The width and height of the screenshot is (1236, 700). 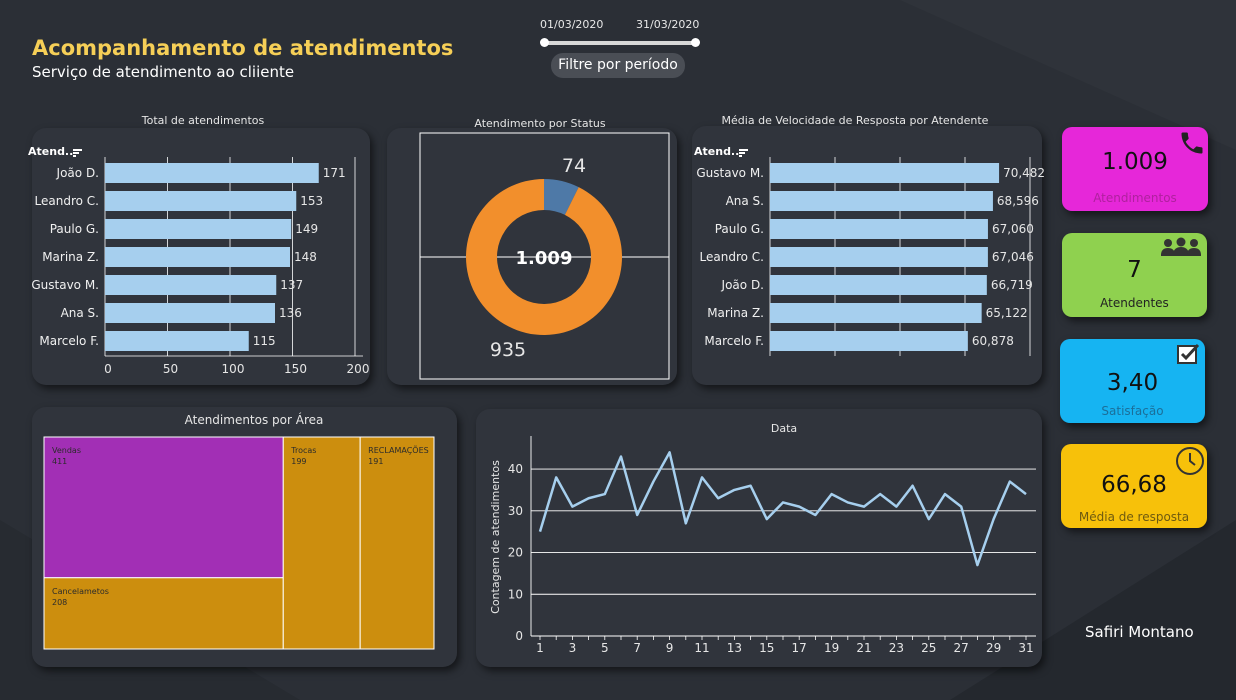 What do you see at coordinates (799, 648) in the screenshot?
I see `x-tick-label: 17` at bounding box center [799, 648].